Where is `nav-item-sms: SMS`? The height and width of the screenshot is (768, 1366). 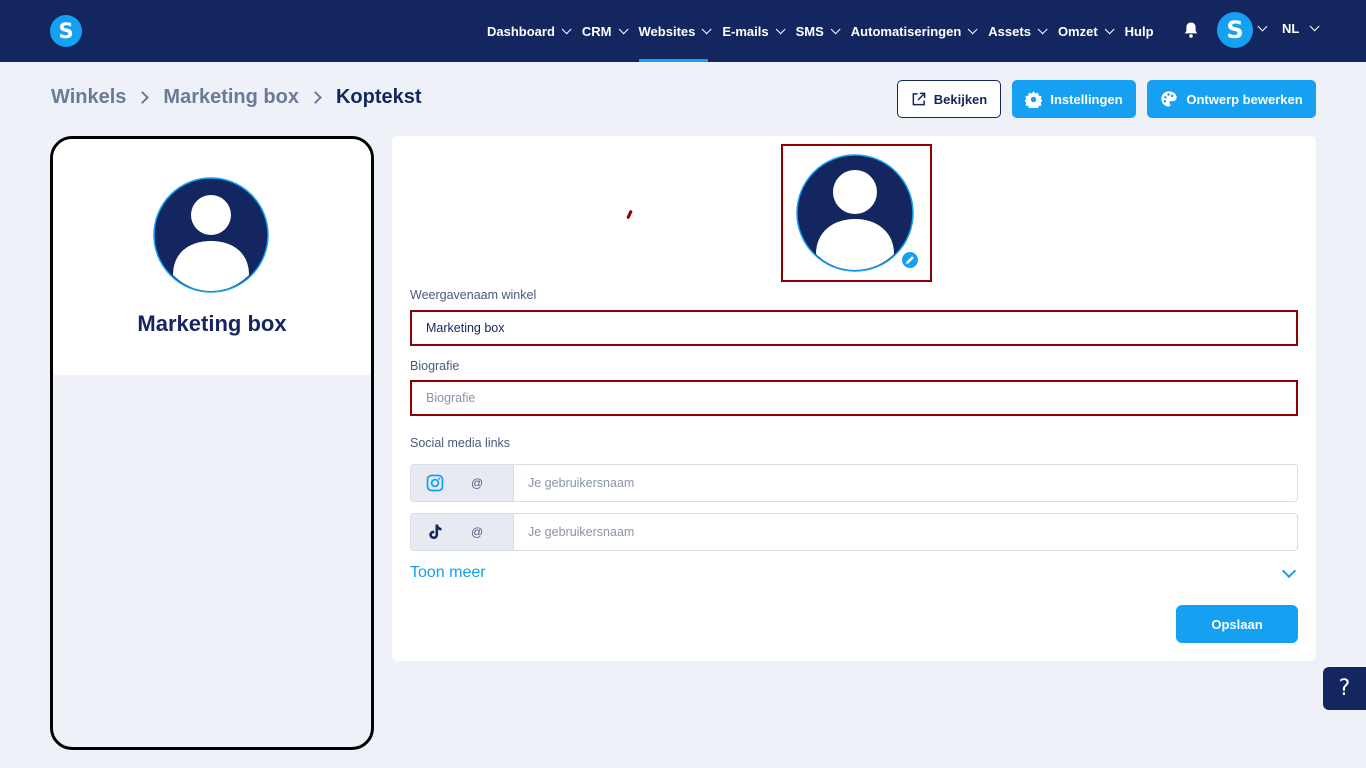
nav-item-sms: SMS is located at coordinates (818, 31).